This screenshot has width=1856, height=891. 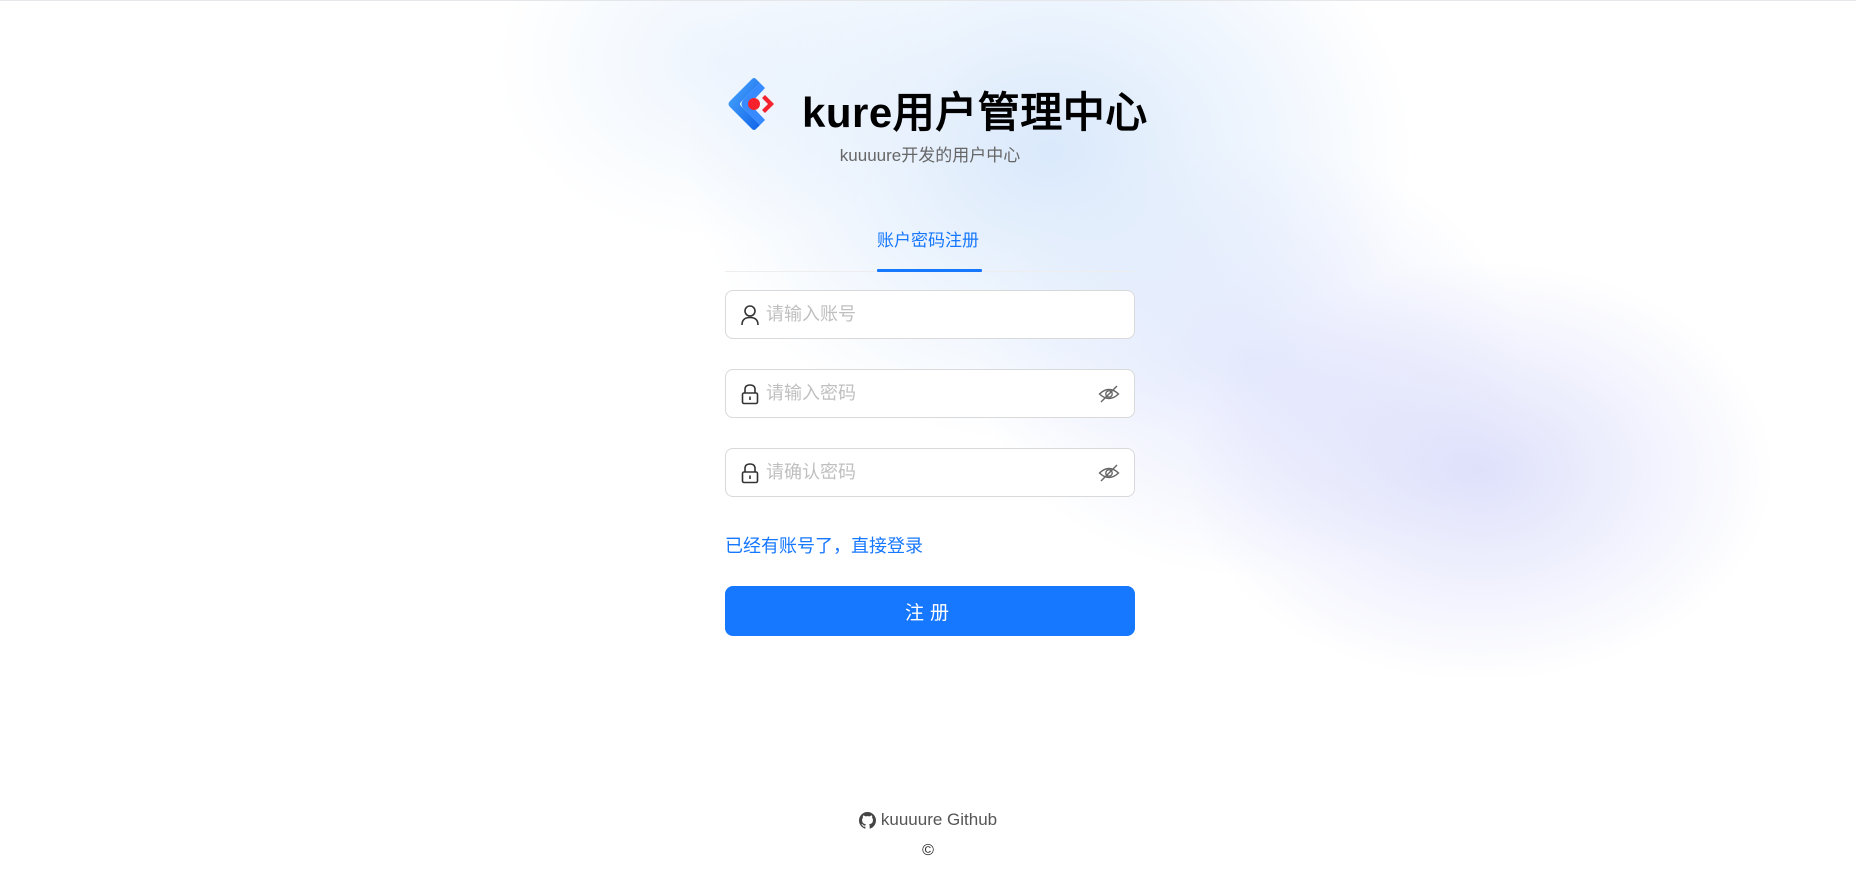 I want to click on github-link: kuuuure Github, so click(x=928, y=820).